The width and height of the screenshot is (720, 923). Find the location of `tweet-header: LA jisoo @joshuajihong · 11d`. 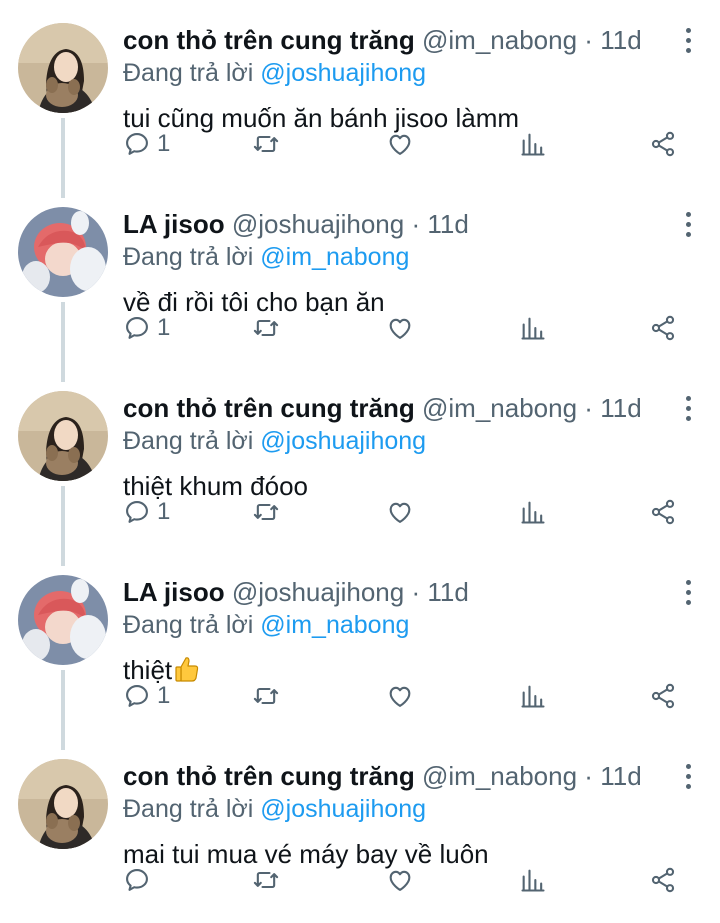

tweet-header: LA jisoo @joshuajihong · 11d is located at coordinates (401, 224).